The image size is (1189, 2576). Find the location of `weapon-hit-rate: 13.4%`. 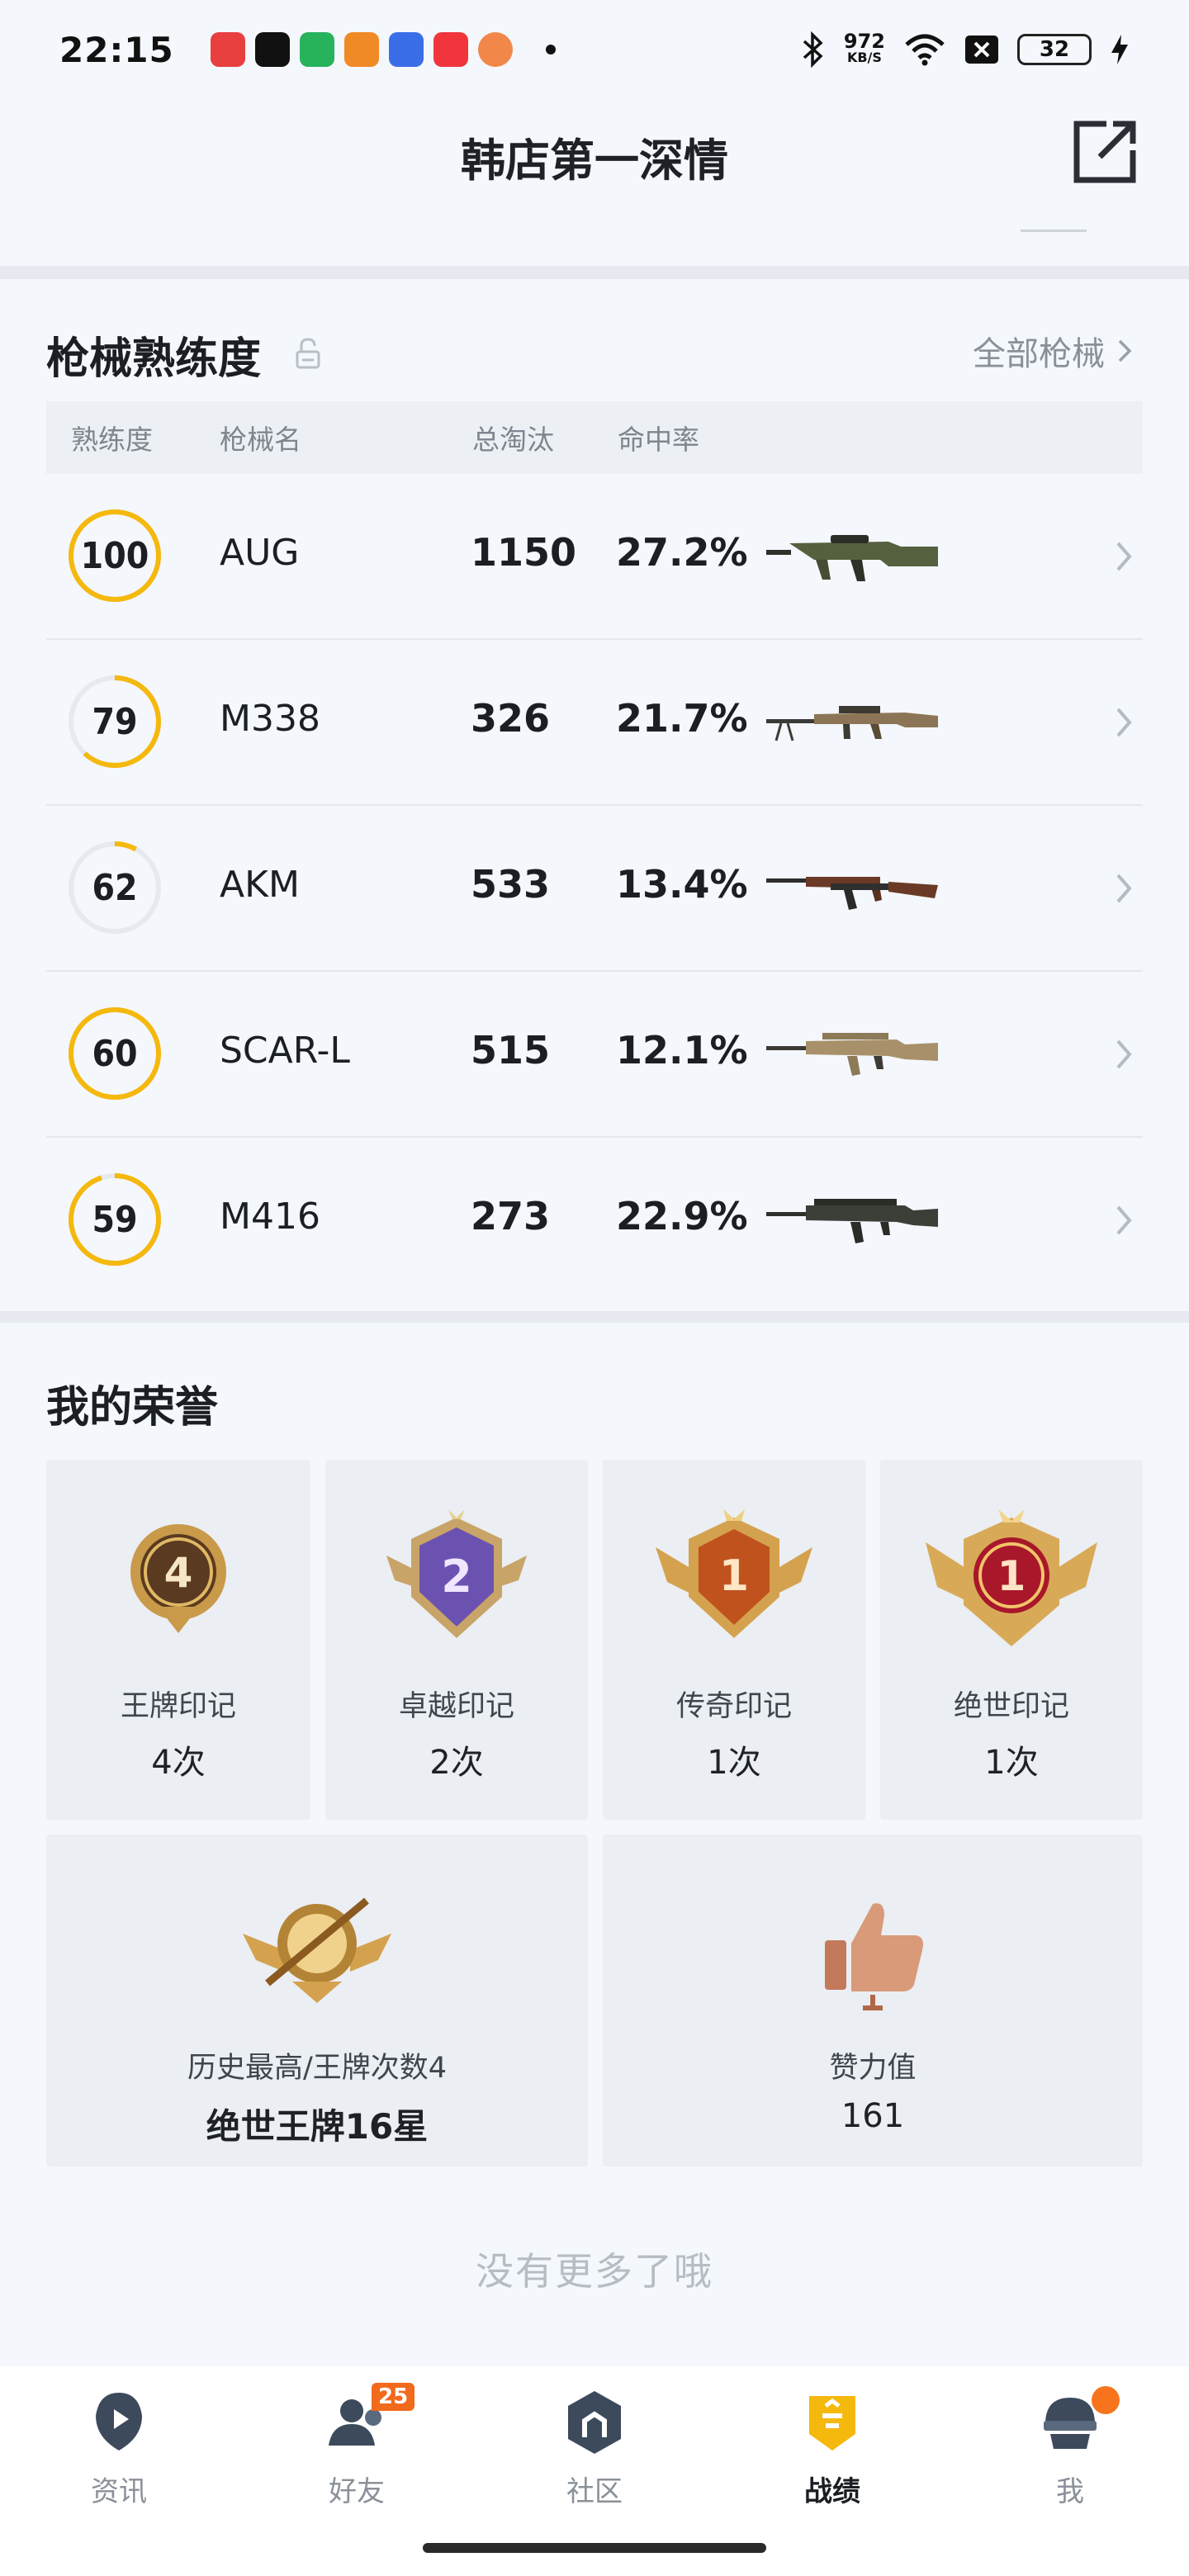

weapon-hit-rate: 13.4% is located at coordinates (682, 884).